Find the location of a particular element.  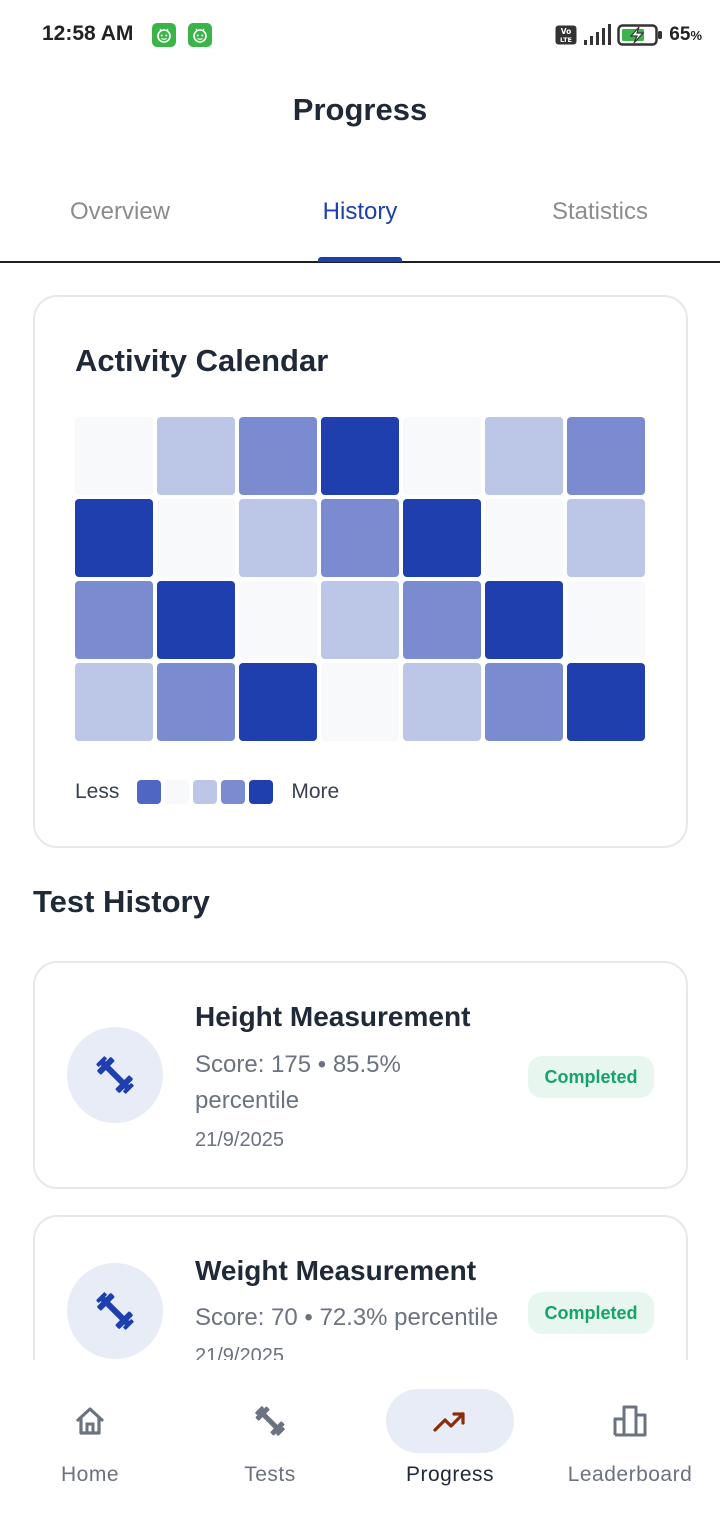

heatmap-legend: Less More is located at coordinates (207, 792).